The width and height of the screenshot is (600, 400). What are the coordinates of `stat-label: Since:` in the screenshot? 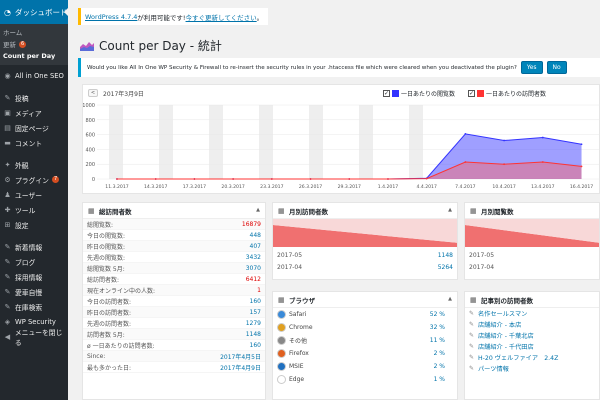 It's located at (96, 356).